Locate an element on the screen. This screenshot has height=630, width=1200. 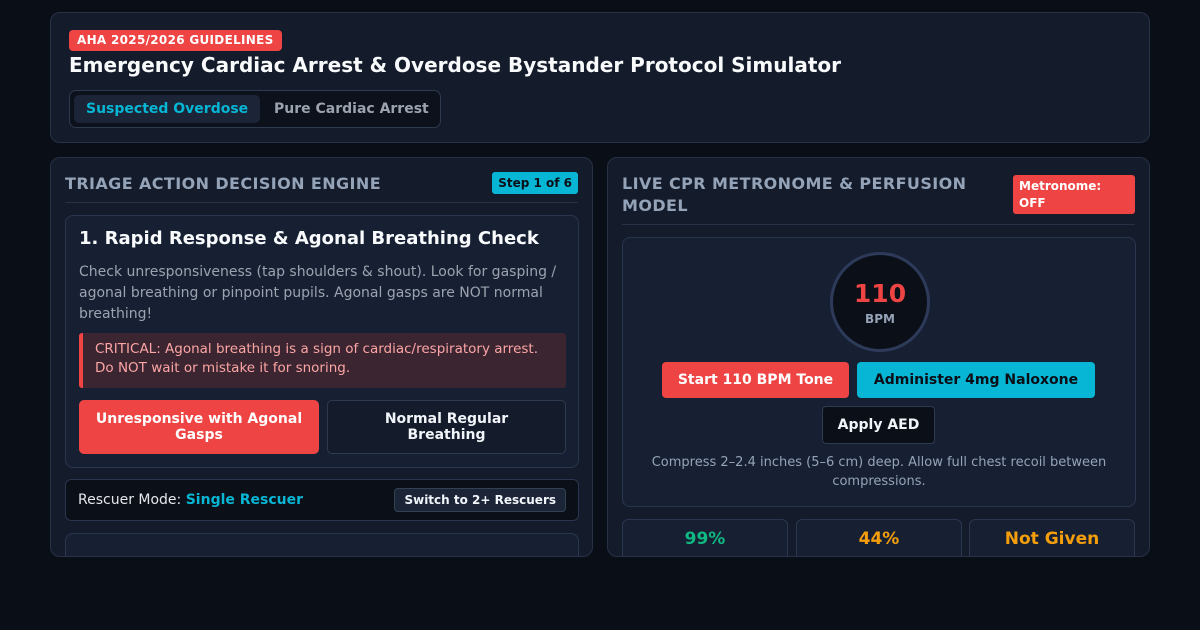
stat-card-1: 99% is located at coordinates (705, 537).